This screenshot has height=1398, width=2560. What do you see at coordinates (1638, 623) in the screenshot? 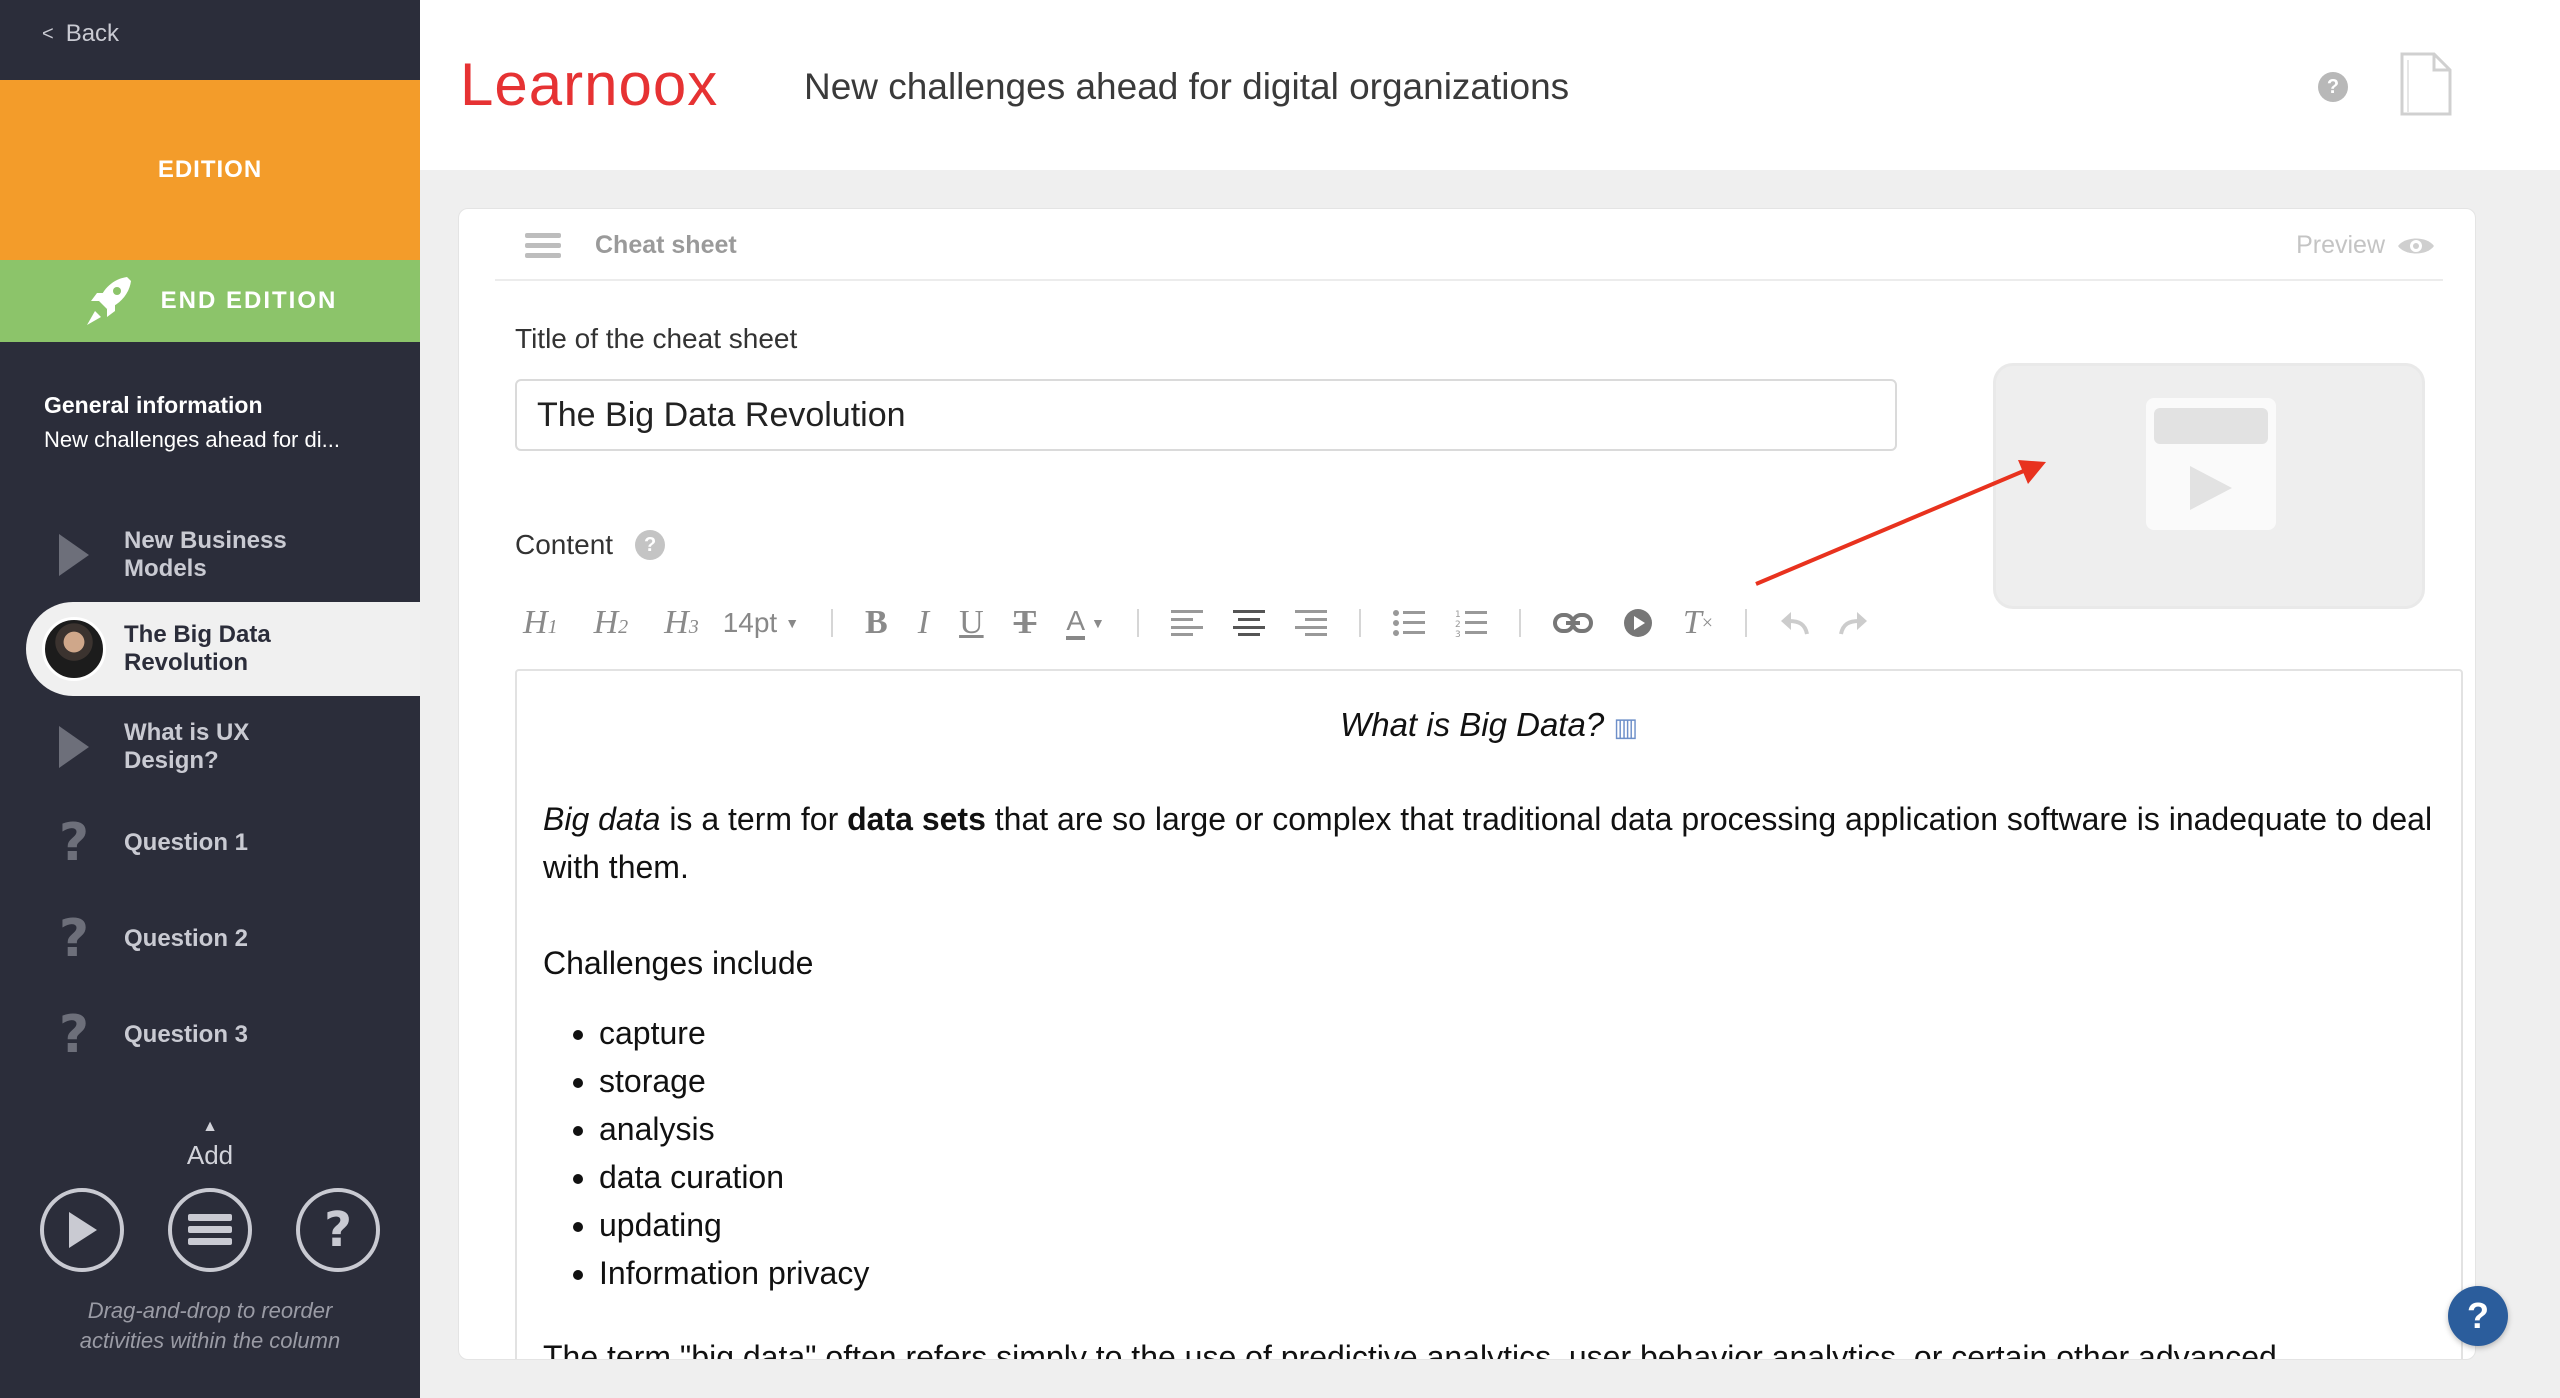
I see `insert-video-icon` at bounding box center [1638, 623].